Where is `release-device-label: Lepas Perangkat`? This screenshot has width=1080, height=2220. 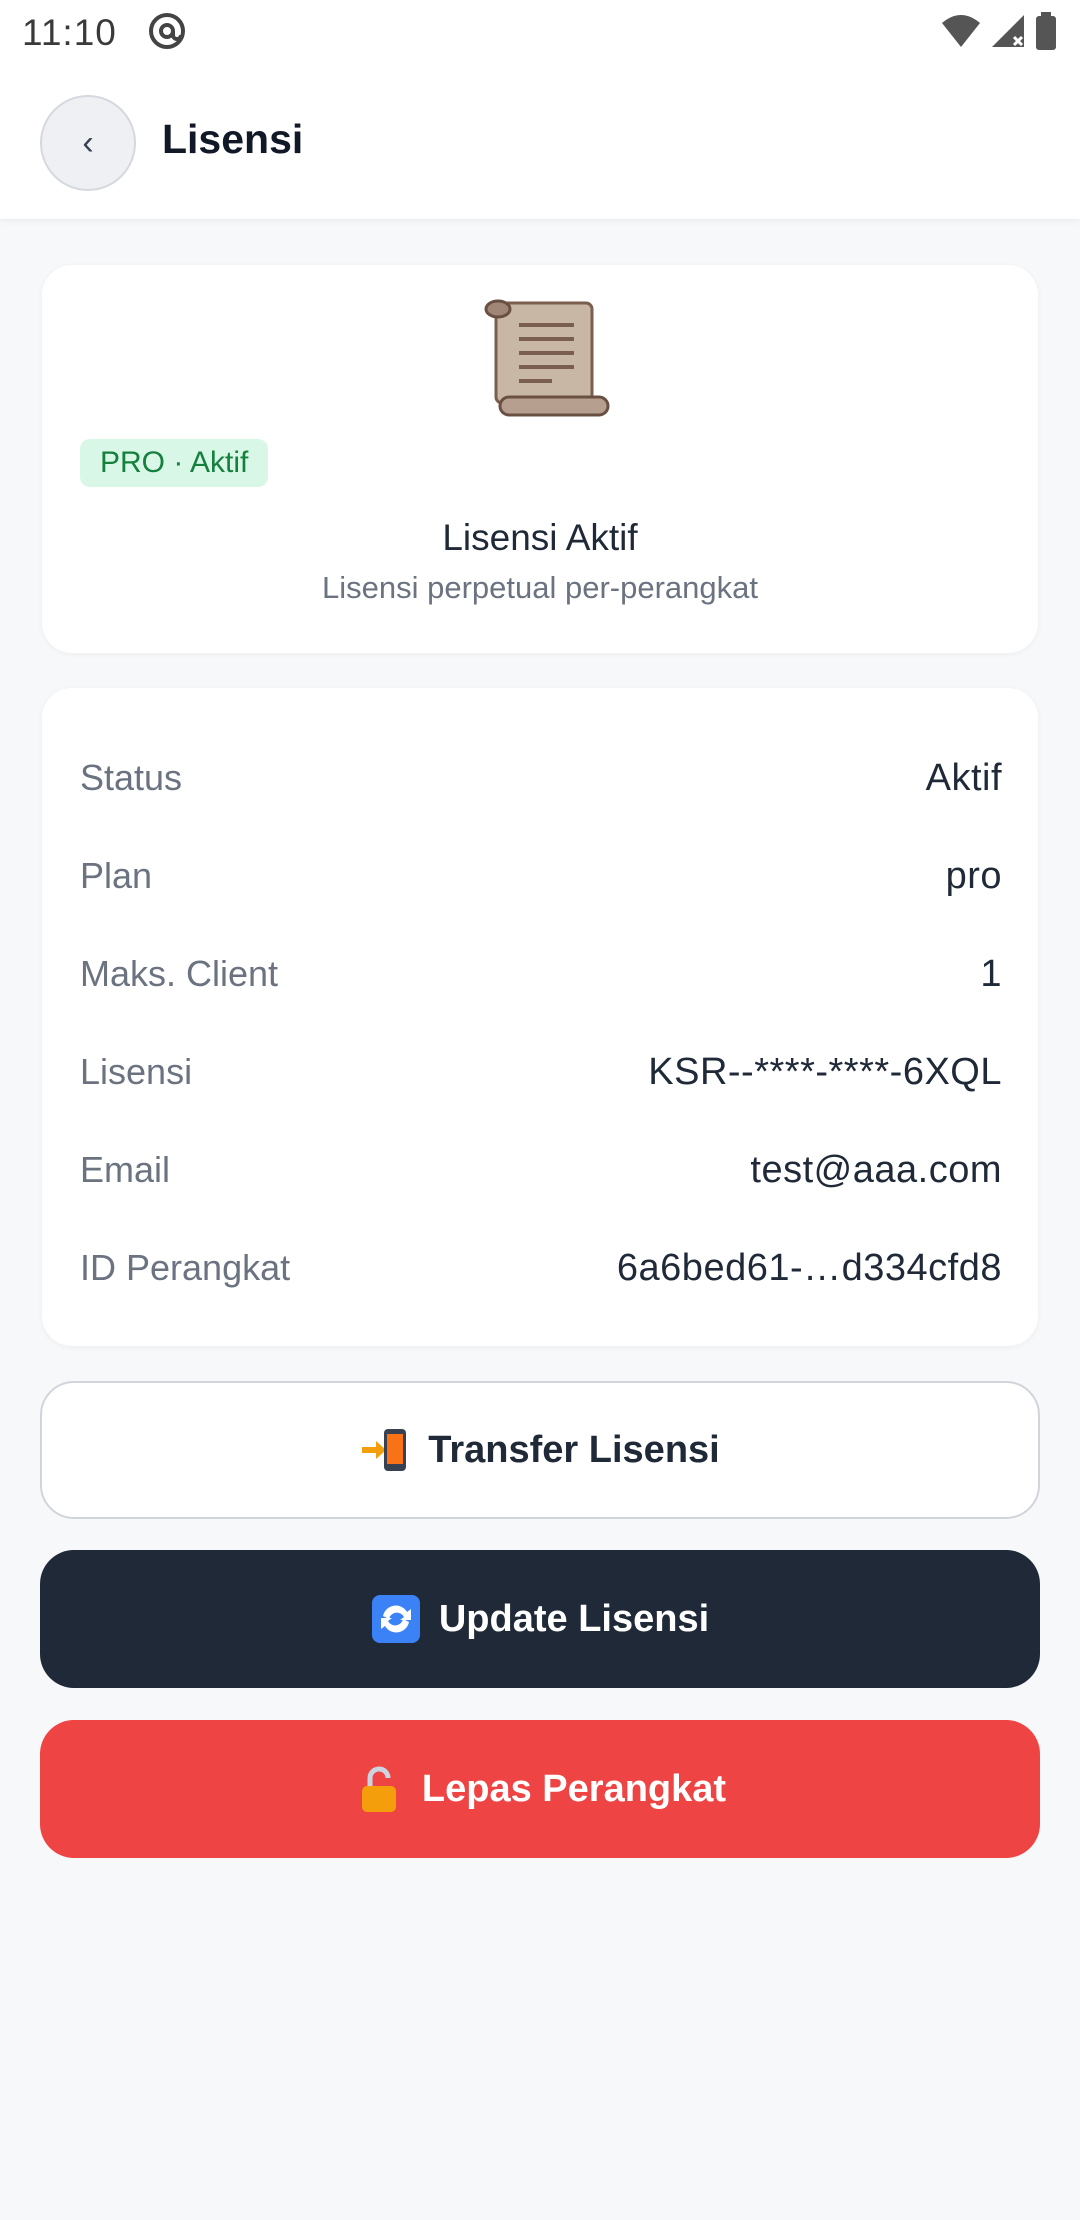
release-device-label: Lepas Perangkat is located at coordinates (574, 1788).